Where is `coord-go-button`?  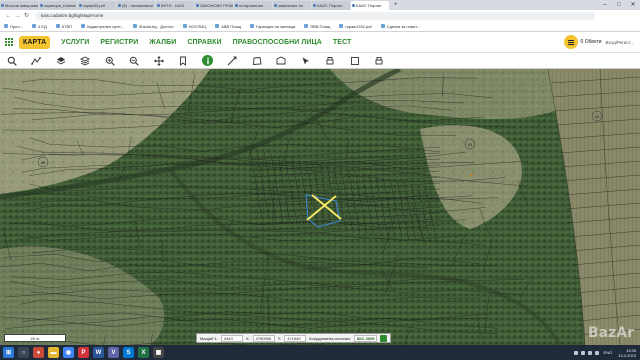
coord-go-button is located at coordinates (384, 338).